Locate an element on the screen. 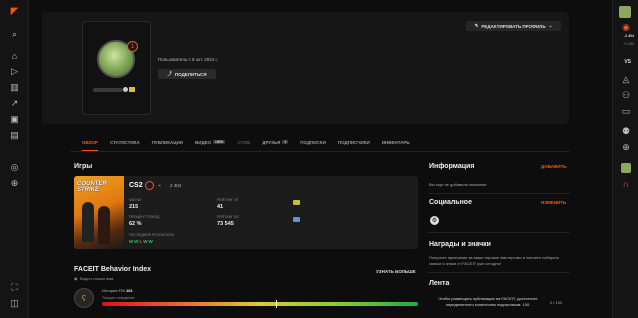 The height and width of the screenshot is (318, 638). tab-video: ВИДЕО NEW is located at coordinates (210, 142).